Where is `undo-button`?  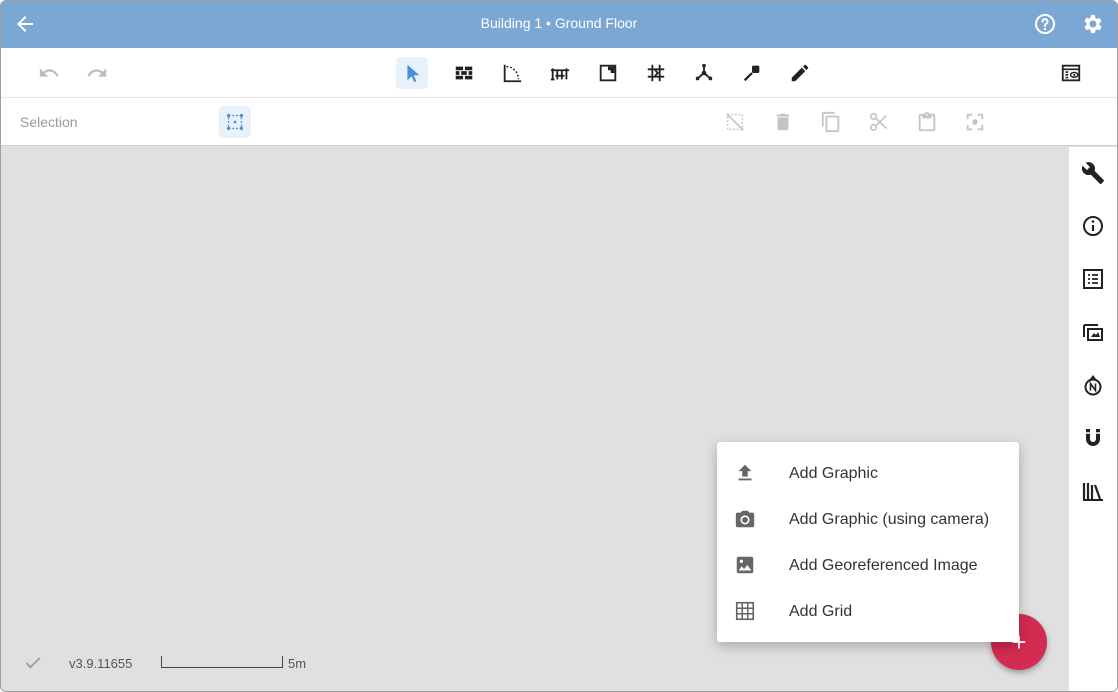
undo-button is located at coordinates (49, 73).